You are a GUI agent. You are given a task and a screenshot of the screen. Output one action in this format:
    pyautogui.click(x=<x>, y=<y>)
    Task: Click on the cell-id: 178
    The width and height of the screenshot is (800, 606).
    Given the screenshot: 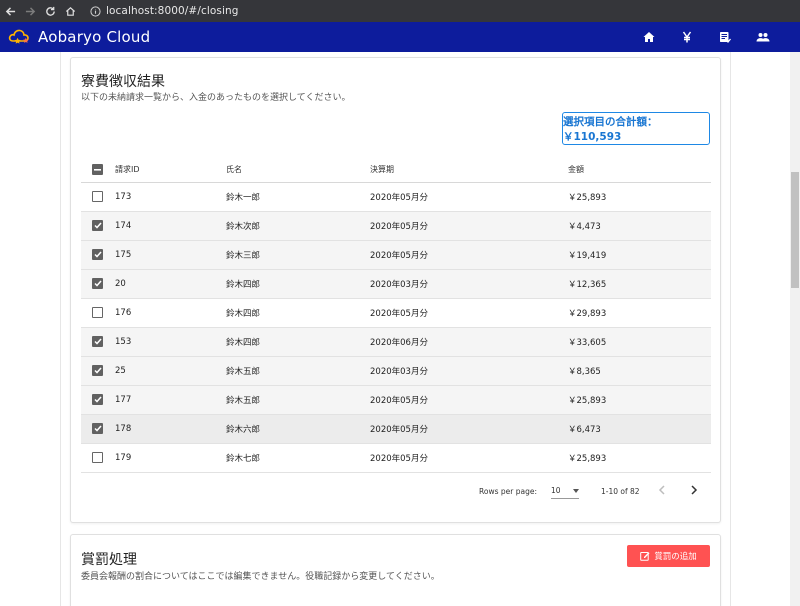 What is the action you would take?
    pyautogui.click(x=170, y=429)
    